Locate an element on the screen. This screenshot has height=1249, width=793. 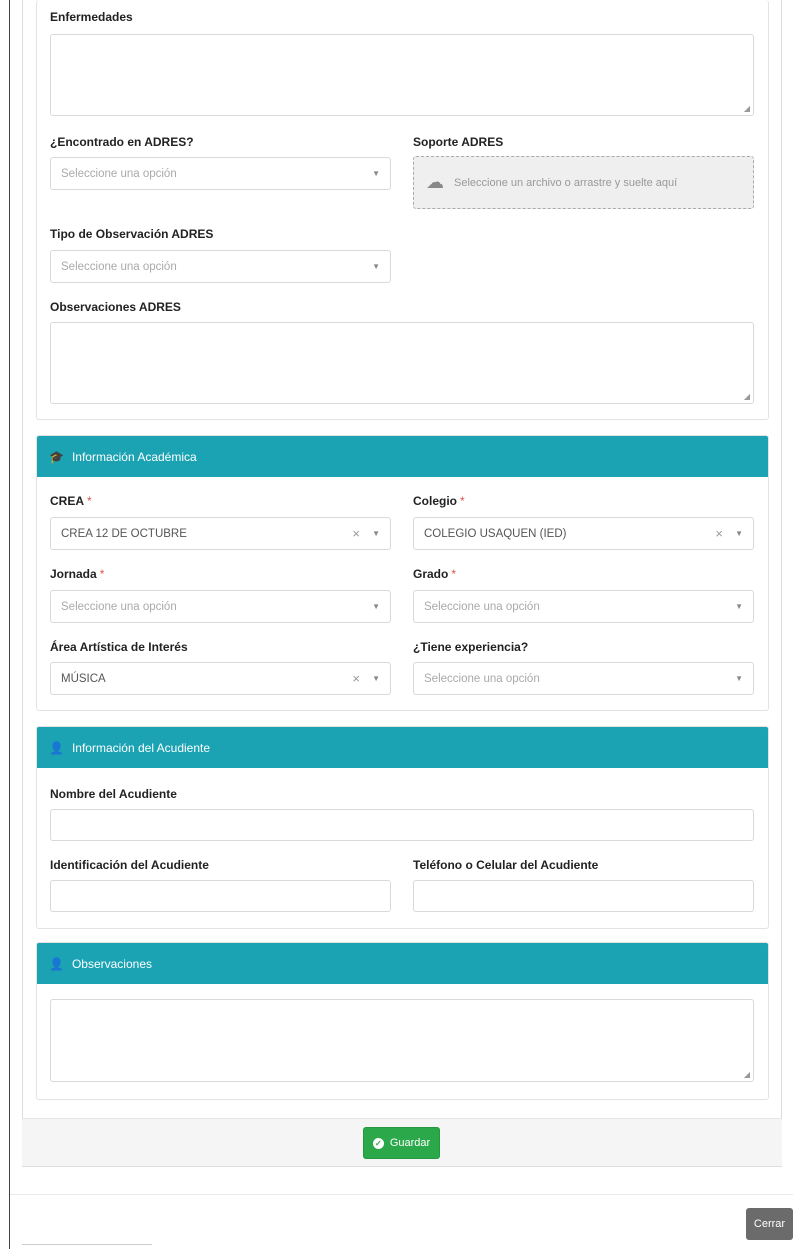
jornada-select: Seleccione una opción ▼ is located at coordinates (220, 606).